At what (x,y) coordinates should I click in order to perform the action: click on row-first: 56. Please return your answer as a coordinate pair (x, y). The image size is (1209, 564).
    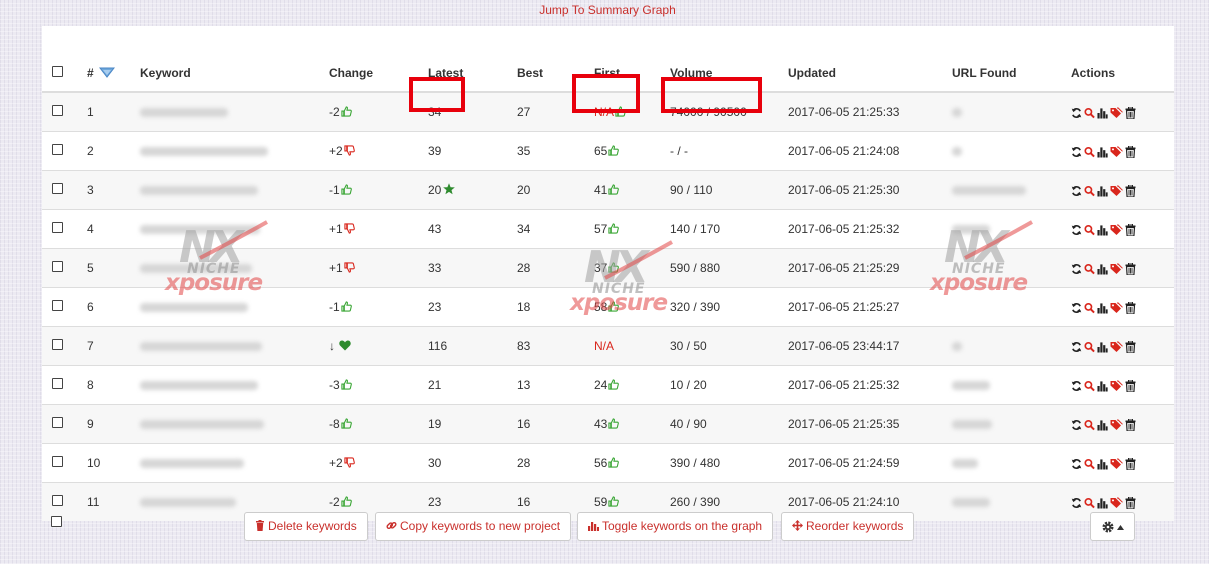
    Looking at the image, I should click on (632, 463).